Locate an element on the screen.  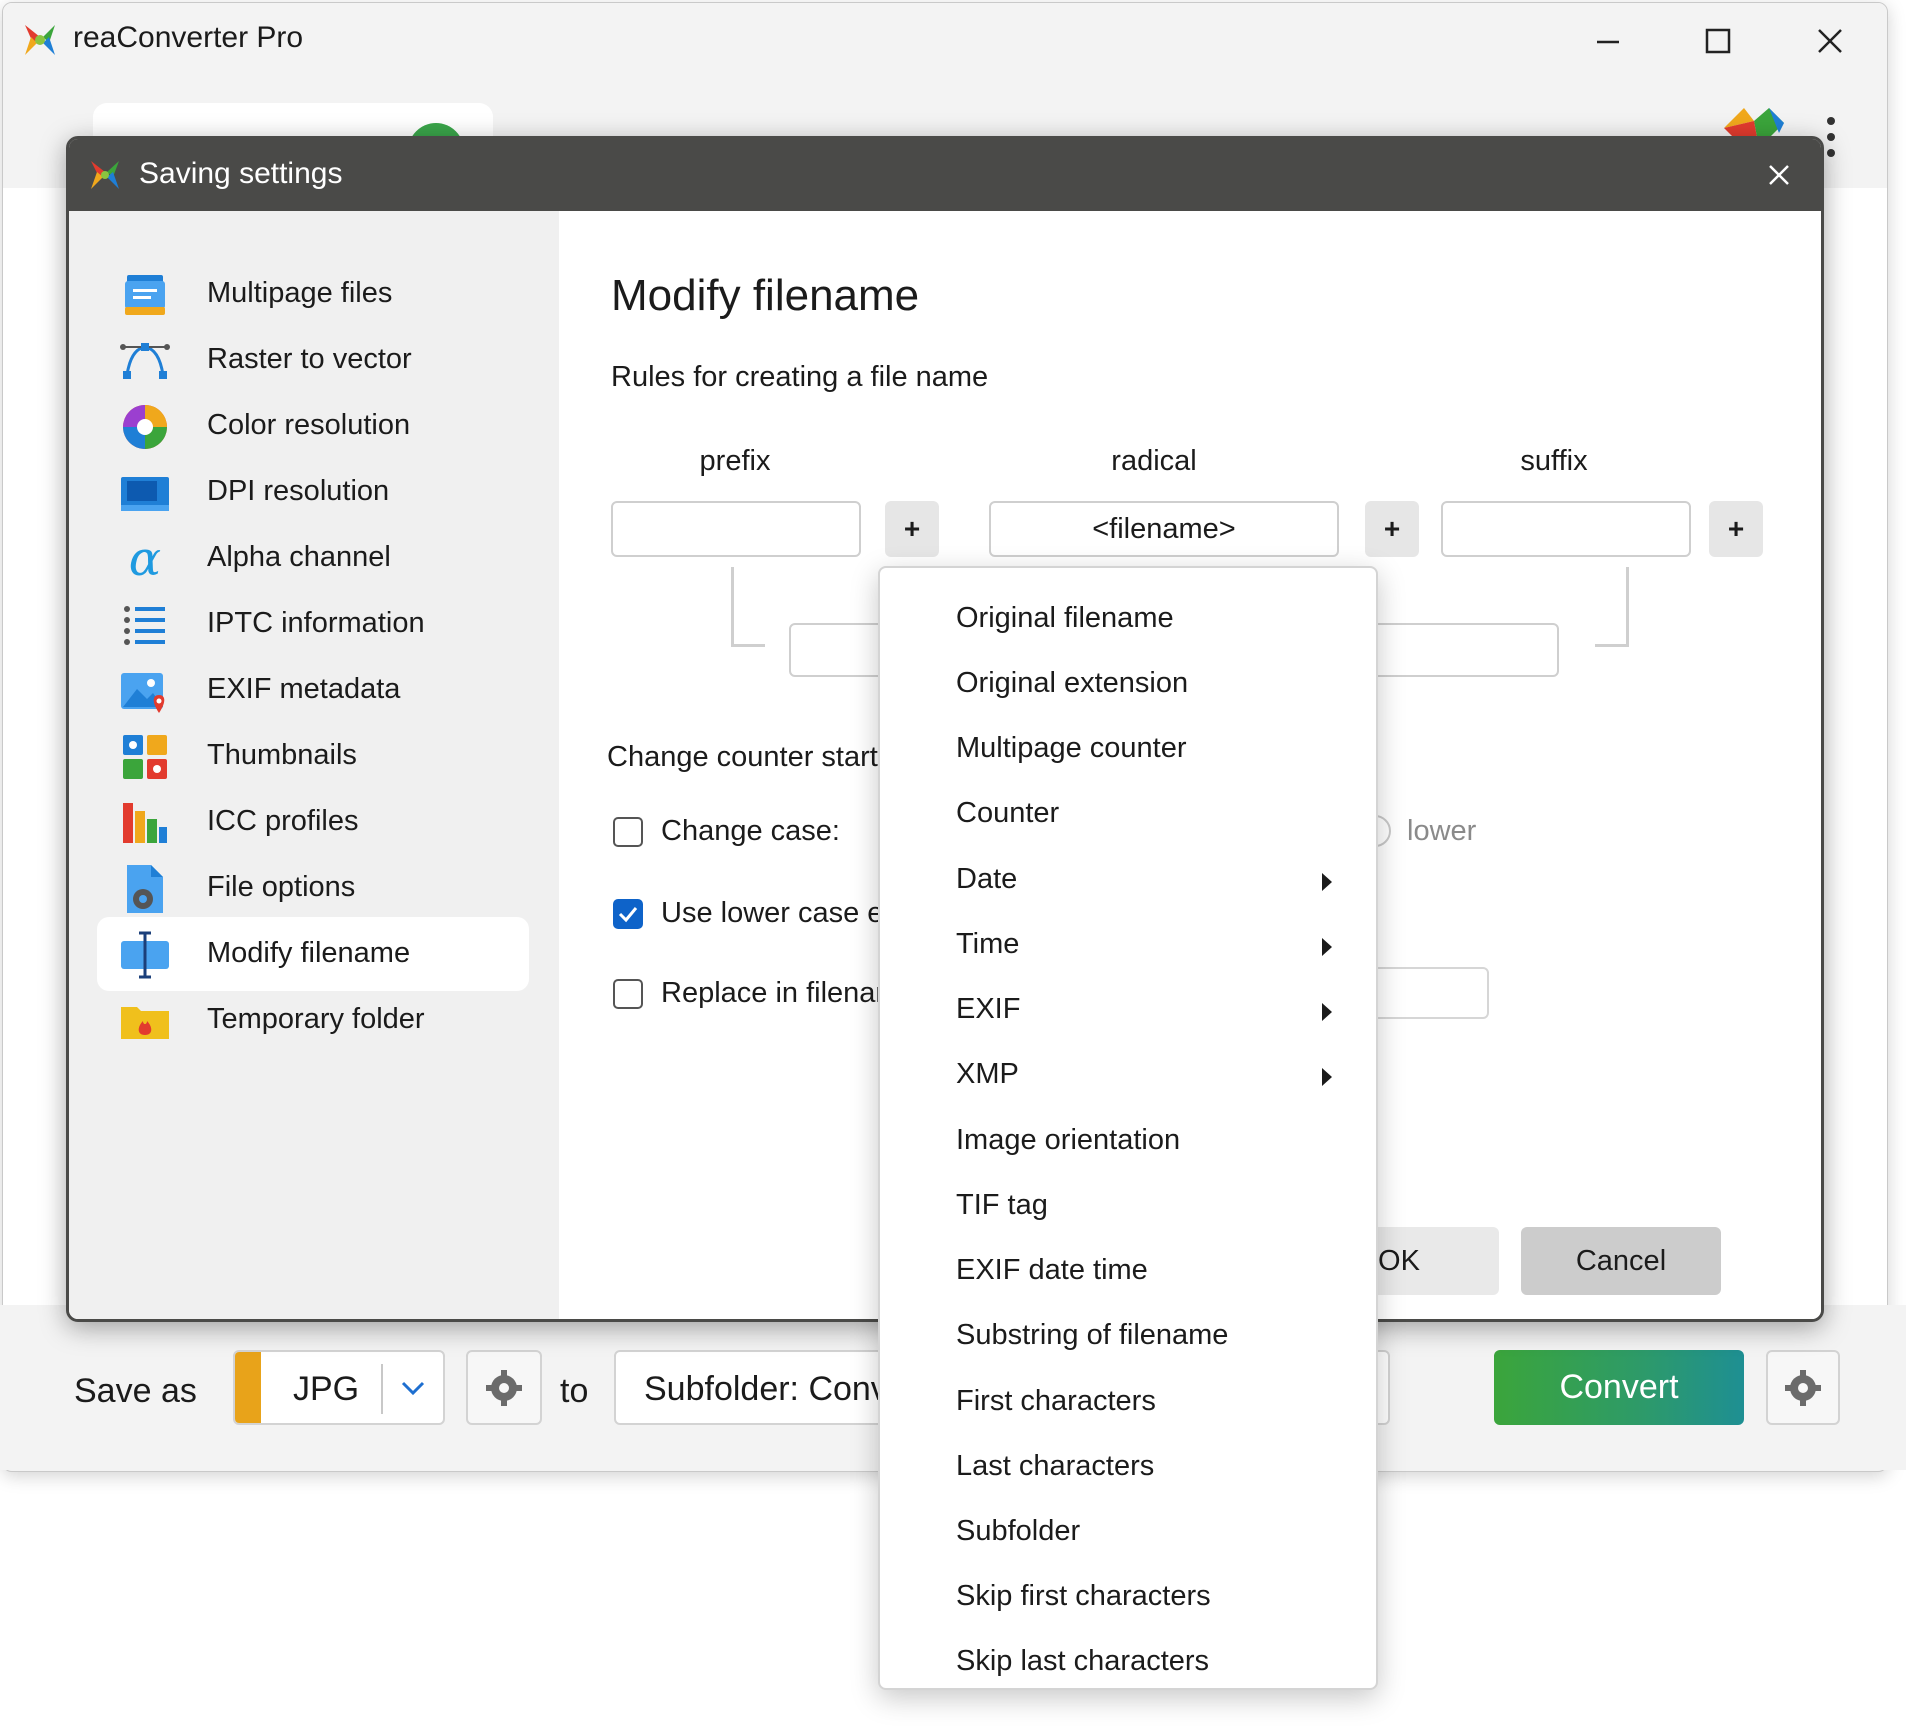
close-window-button is located at coordinates (1830, 41).